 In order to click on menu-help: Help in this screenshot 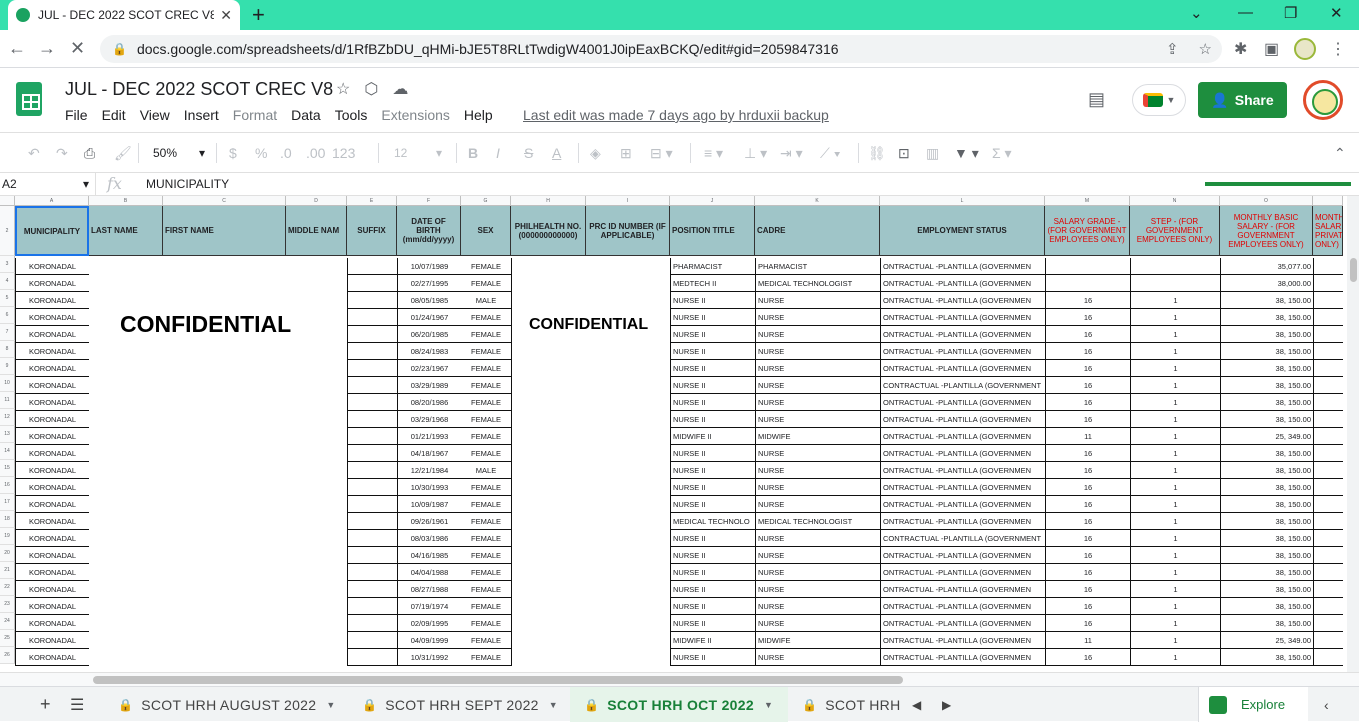, I will do `click(478, 115)`.